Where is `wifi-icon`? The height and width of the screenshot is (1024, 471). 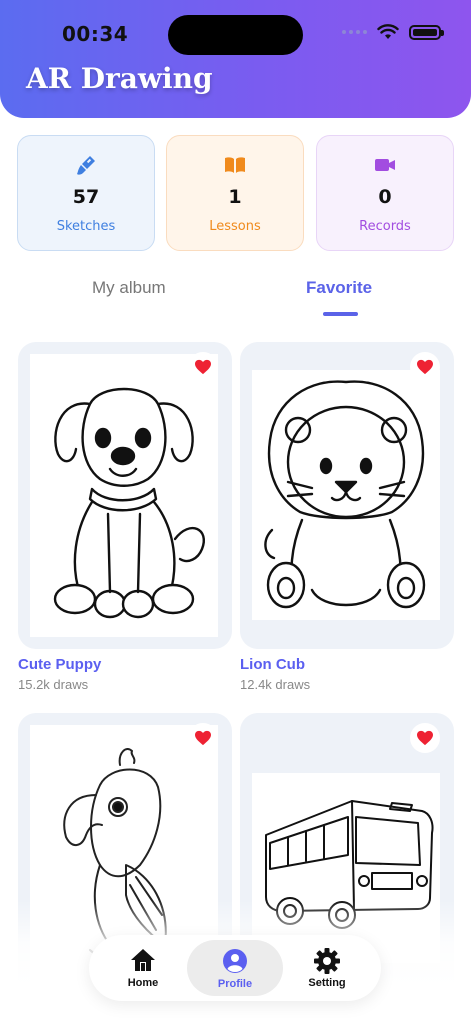 wifi-icon is located at coordinates (388, 31).